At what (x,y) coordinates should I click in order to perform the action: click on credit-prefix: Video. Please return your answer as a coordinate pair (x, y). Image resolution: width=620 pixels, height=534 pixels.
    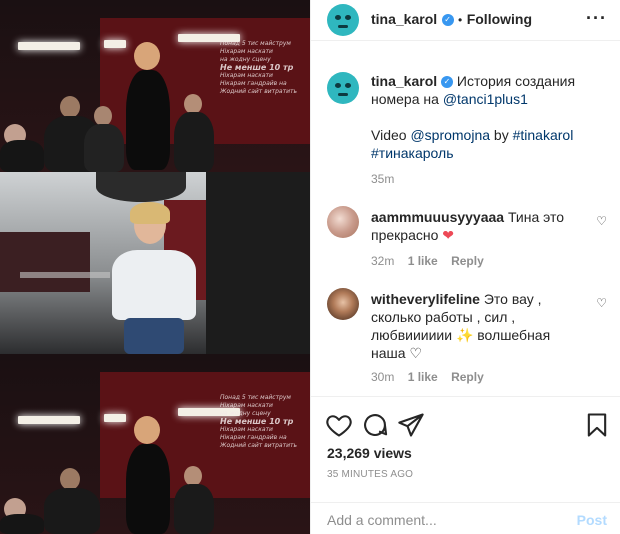
    Looking at the image, I should click on (389, 135).